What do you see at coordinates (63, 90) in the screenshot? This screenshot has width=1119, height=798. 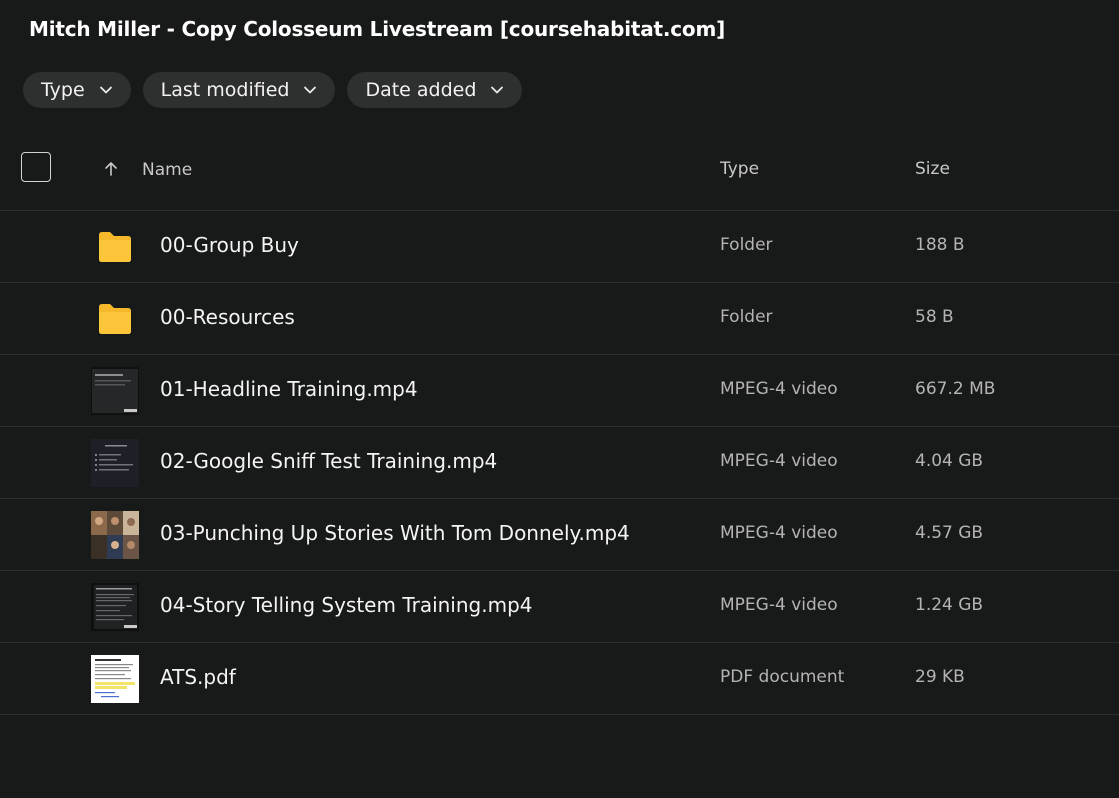 I see `type-filter-label: Type` at bounding box center [63, 90].